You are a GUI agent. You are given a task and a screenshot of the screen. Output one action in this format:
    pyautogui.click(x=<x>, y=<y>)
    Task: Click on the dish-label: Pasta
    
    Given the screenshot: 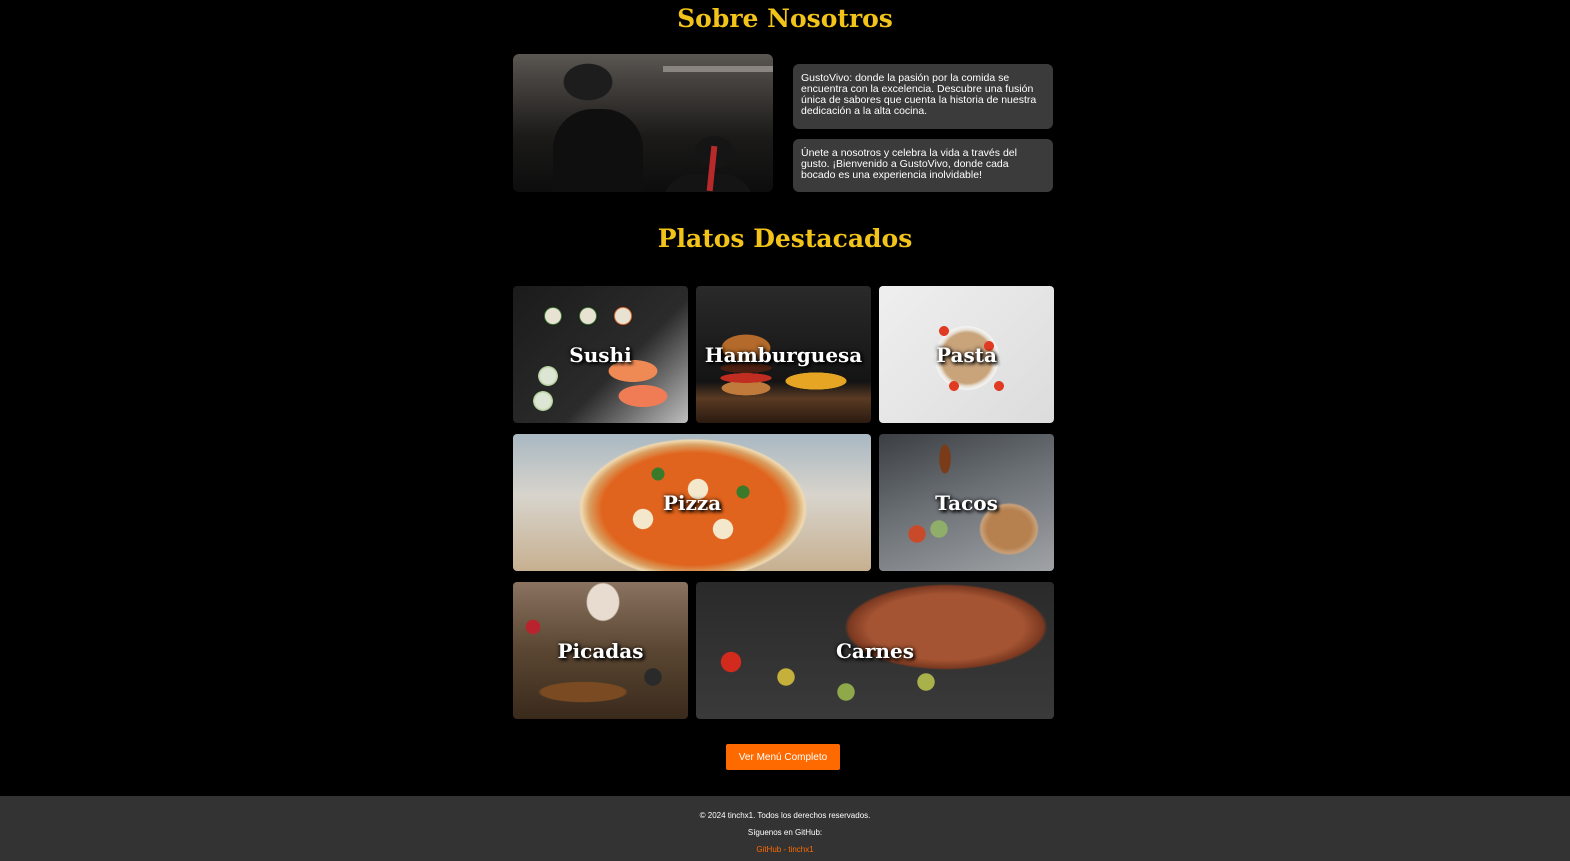 What is the action you would take?
    pyautogui.click(x=966, y=354)
    